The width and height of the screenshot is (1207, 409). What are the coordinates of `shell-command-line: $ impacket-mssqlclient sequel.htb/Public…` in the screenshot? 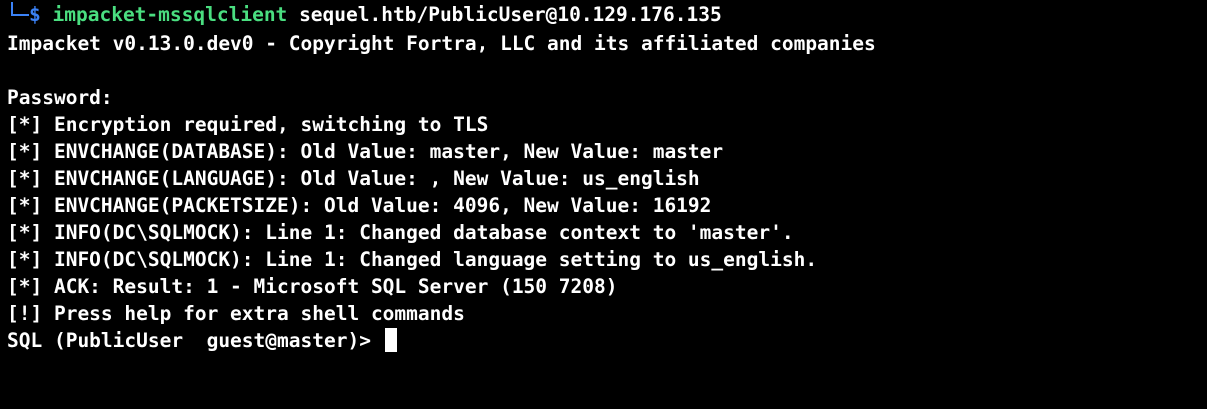 It's located at (607, 15).